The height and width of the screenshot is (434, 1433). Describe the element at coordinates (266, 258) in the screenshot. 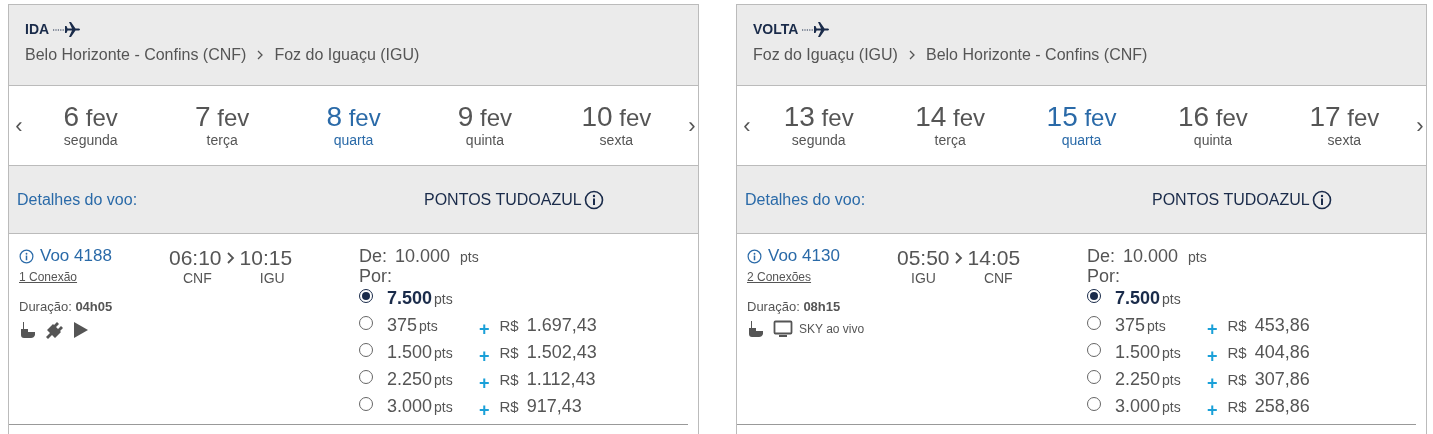

I see `arrival-time: 10:15` at that location.